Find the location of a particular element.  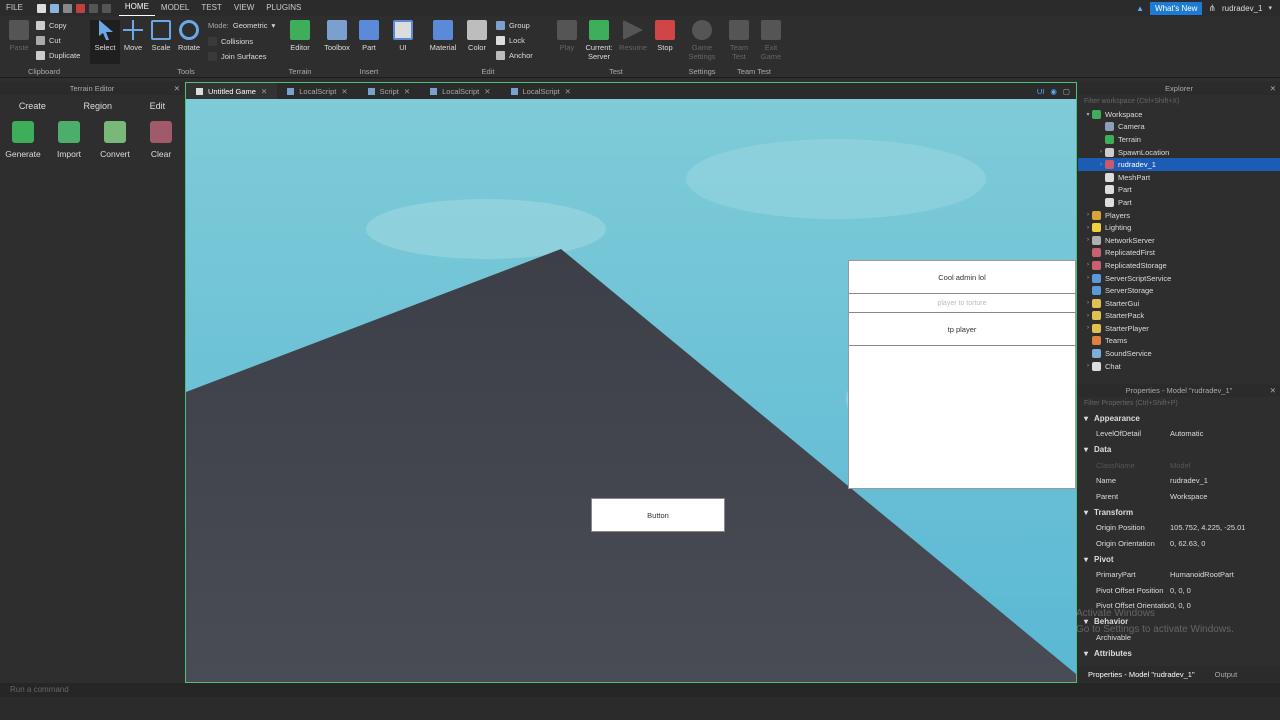

menu-file: FILE is located at coordinates (14, 8).